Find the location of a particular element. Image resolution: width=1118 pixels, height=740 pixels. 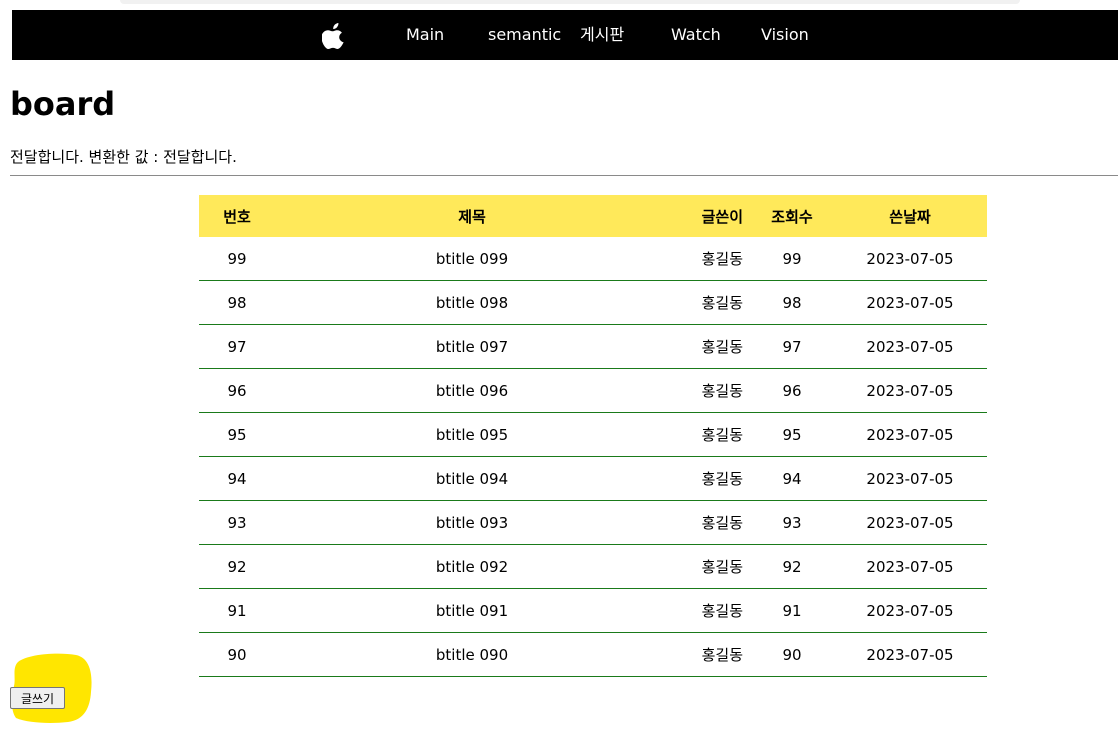

table-row: 93 btitle 093 홍길동 93 2023-07-05 is located at coordinates (593, 522).